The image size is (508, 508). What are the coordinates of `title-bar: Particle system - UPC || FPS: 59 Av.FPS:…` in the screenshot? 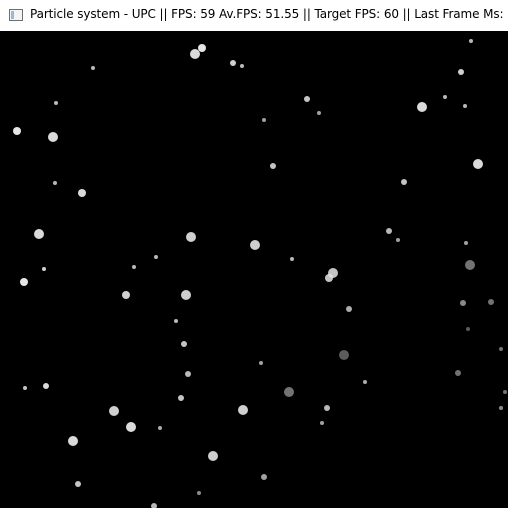 It's located at (254, 15).